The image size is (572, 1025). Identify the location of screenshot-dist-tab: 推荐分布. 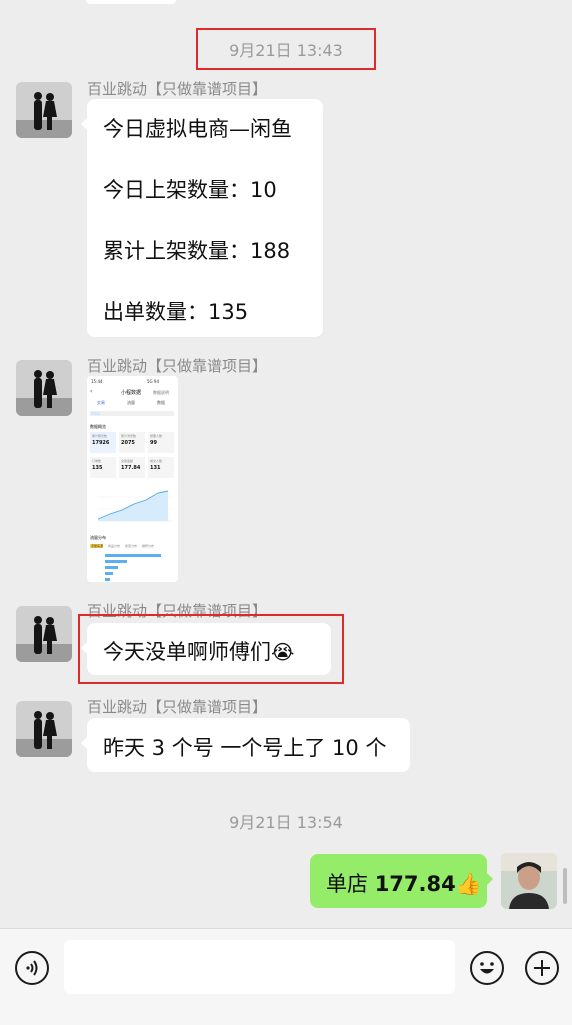
(148, 546).